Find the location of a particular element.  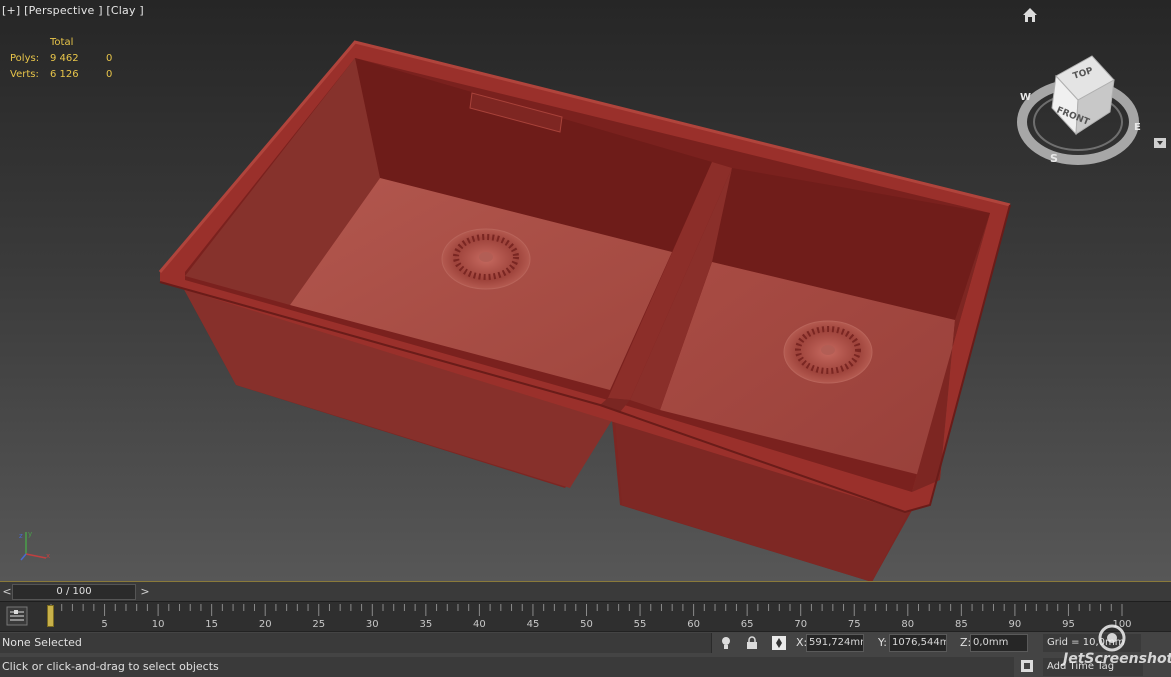

ruler-label: 20 is located at coordinates (265, 624).